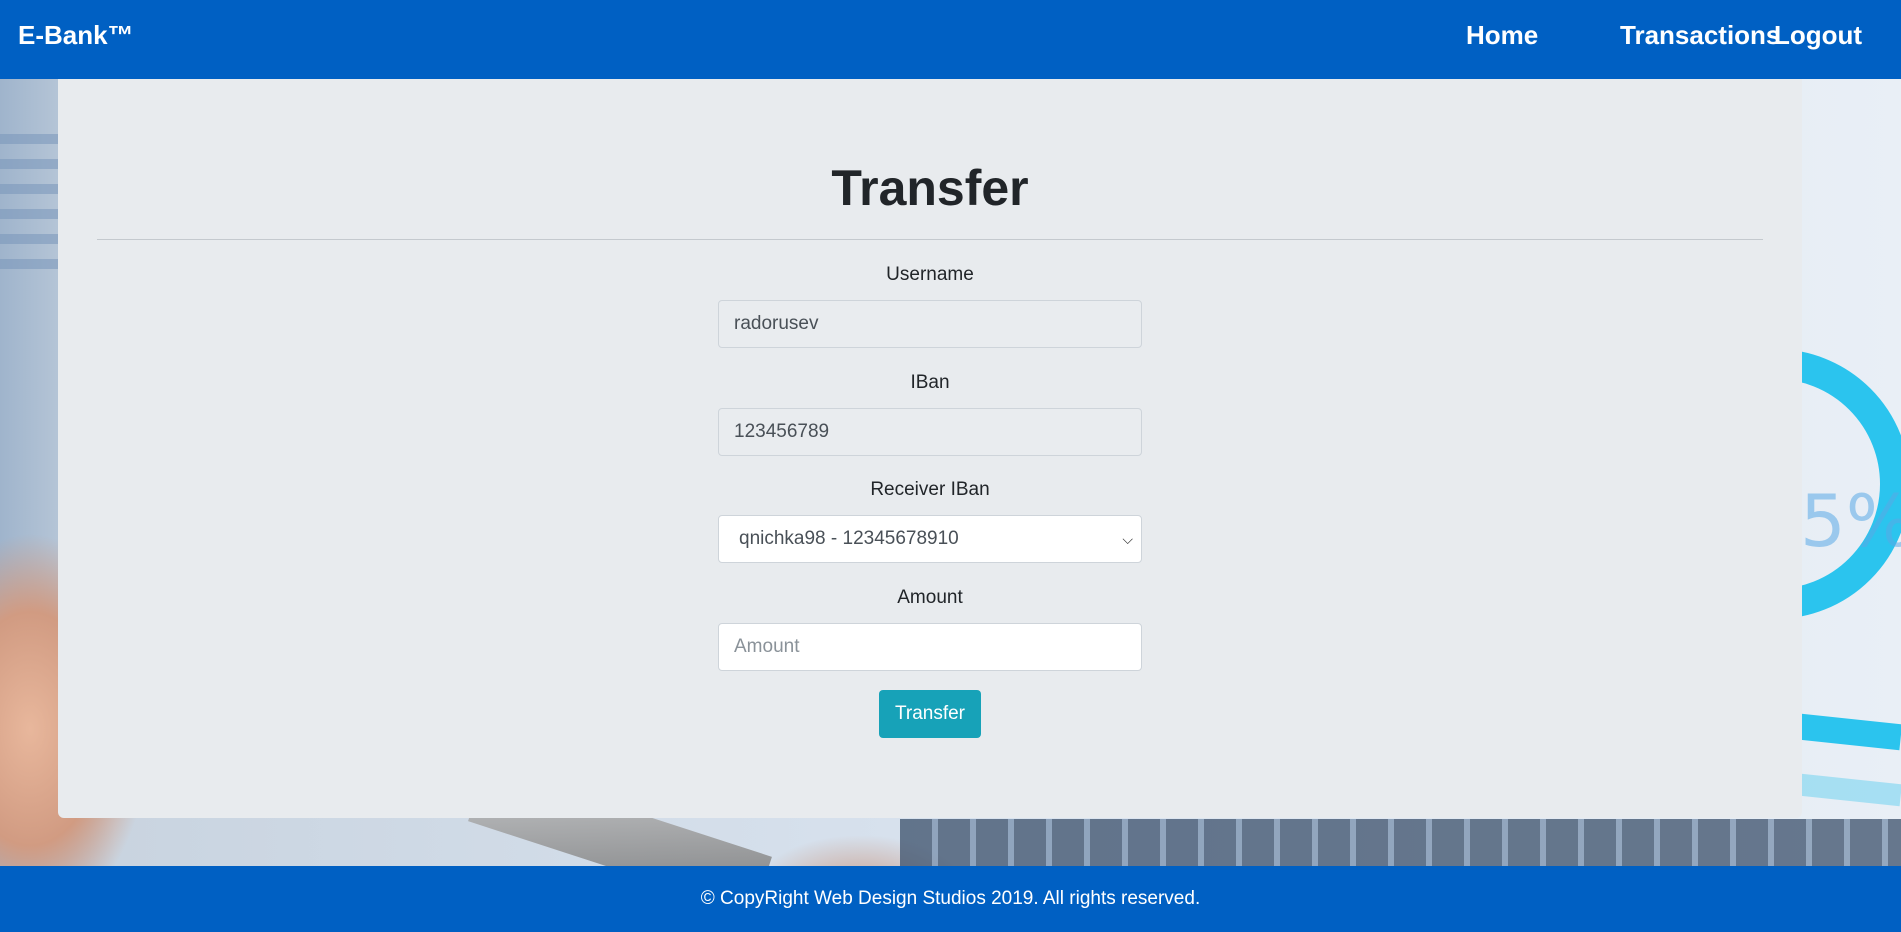  What do you see at coordinates (930, 188) in the screenshot?
I see `page-title: Transfer` at bounding box center [930, 188].